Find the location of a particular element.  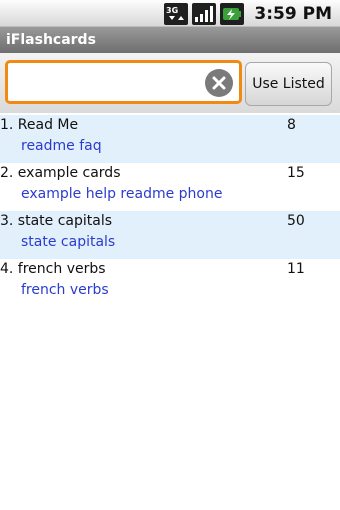

list-item: 4. french verbs french verbs 11 is located at coordinates (170, 283).